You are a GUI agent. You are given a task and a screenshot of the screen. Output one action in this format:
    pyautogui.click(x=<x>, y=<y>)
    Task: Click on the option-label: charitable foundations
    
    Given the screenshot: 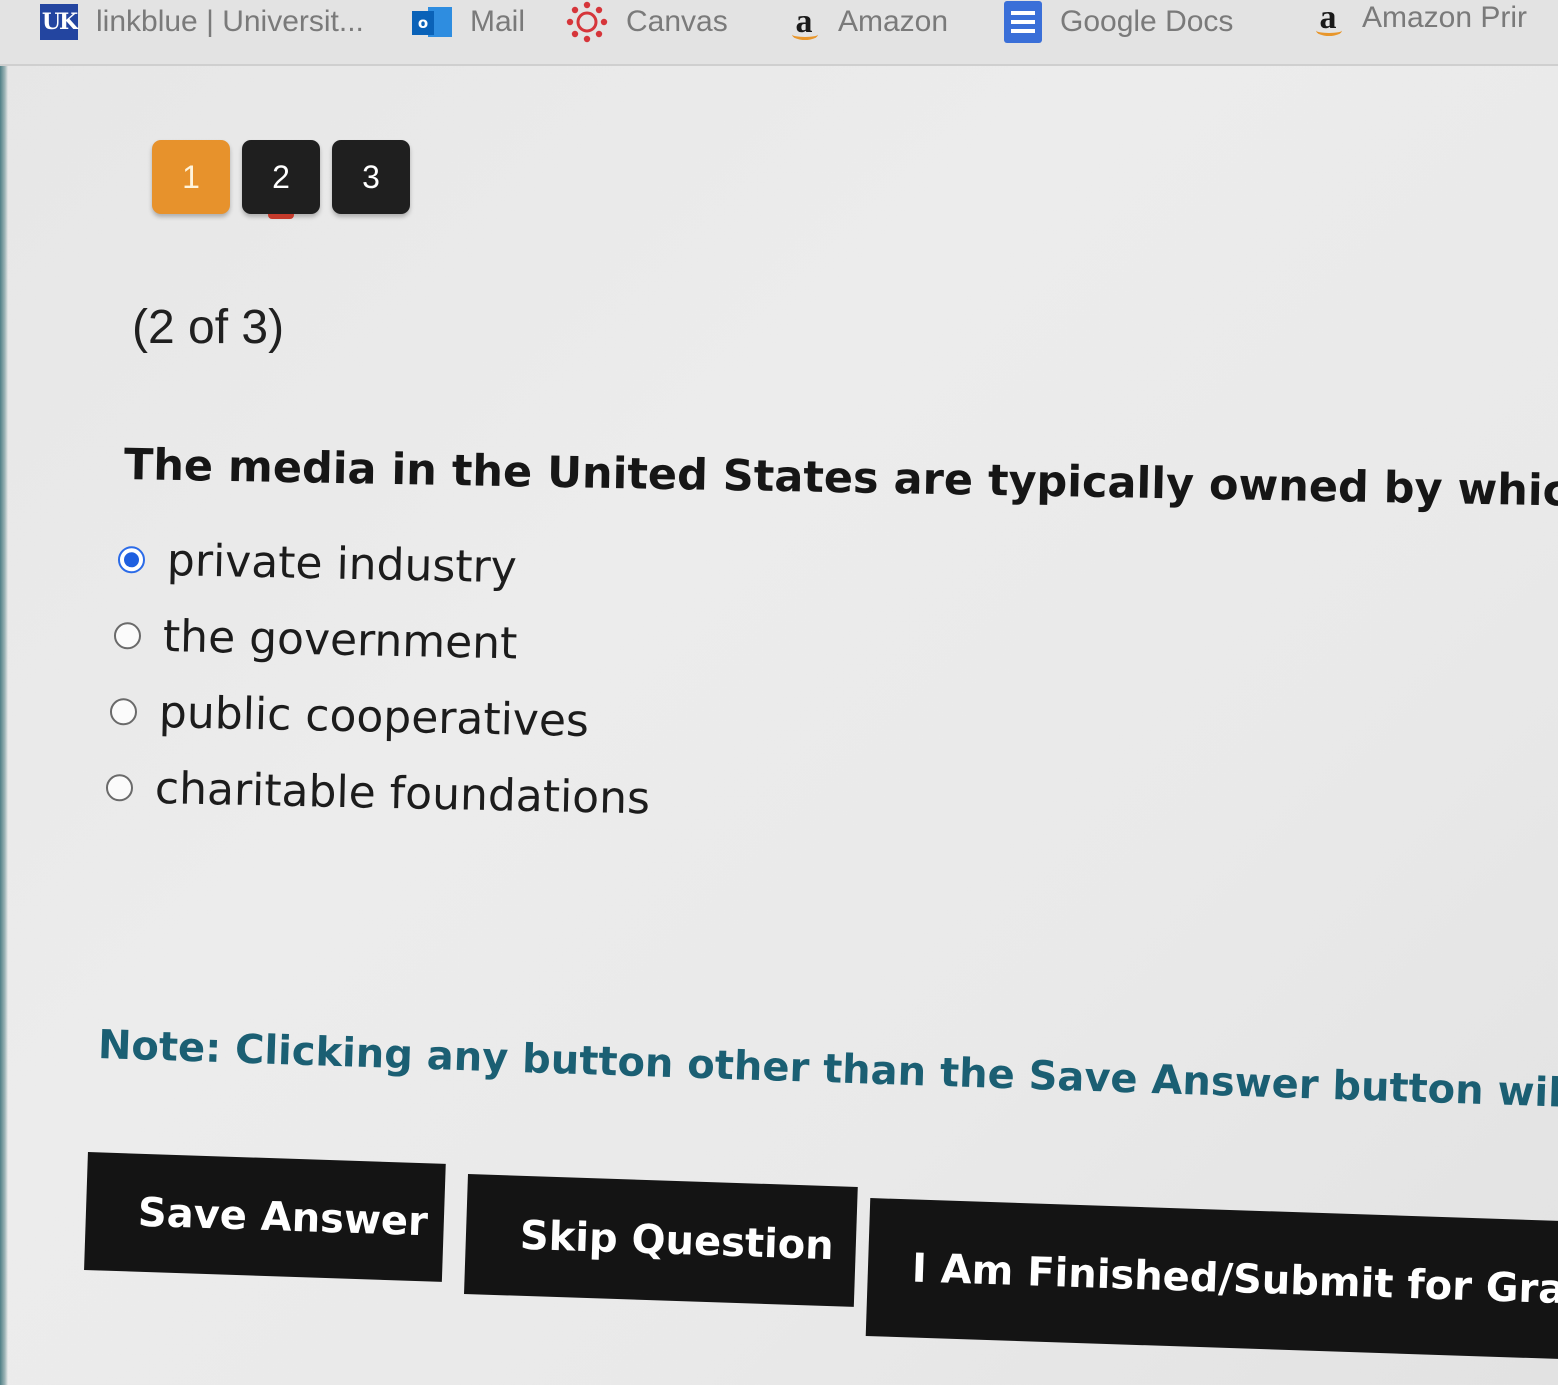 What is the action you would take?
    pyautogui.click(x=402, y=794)
    